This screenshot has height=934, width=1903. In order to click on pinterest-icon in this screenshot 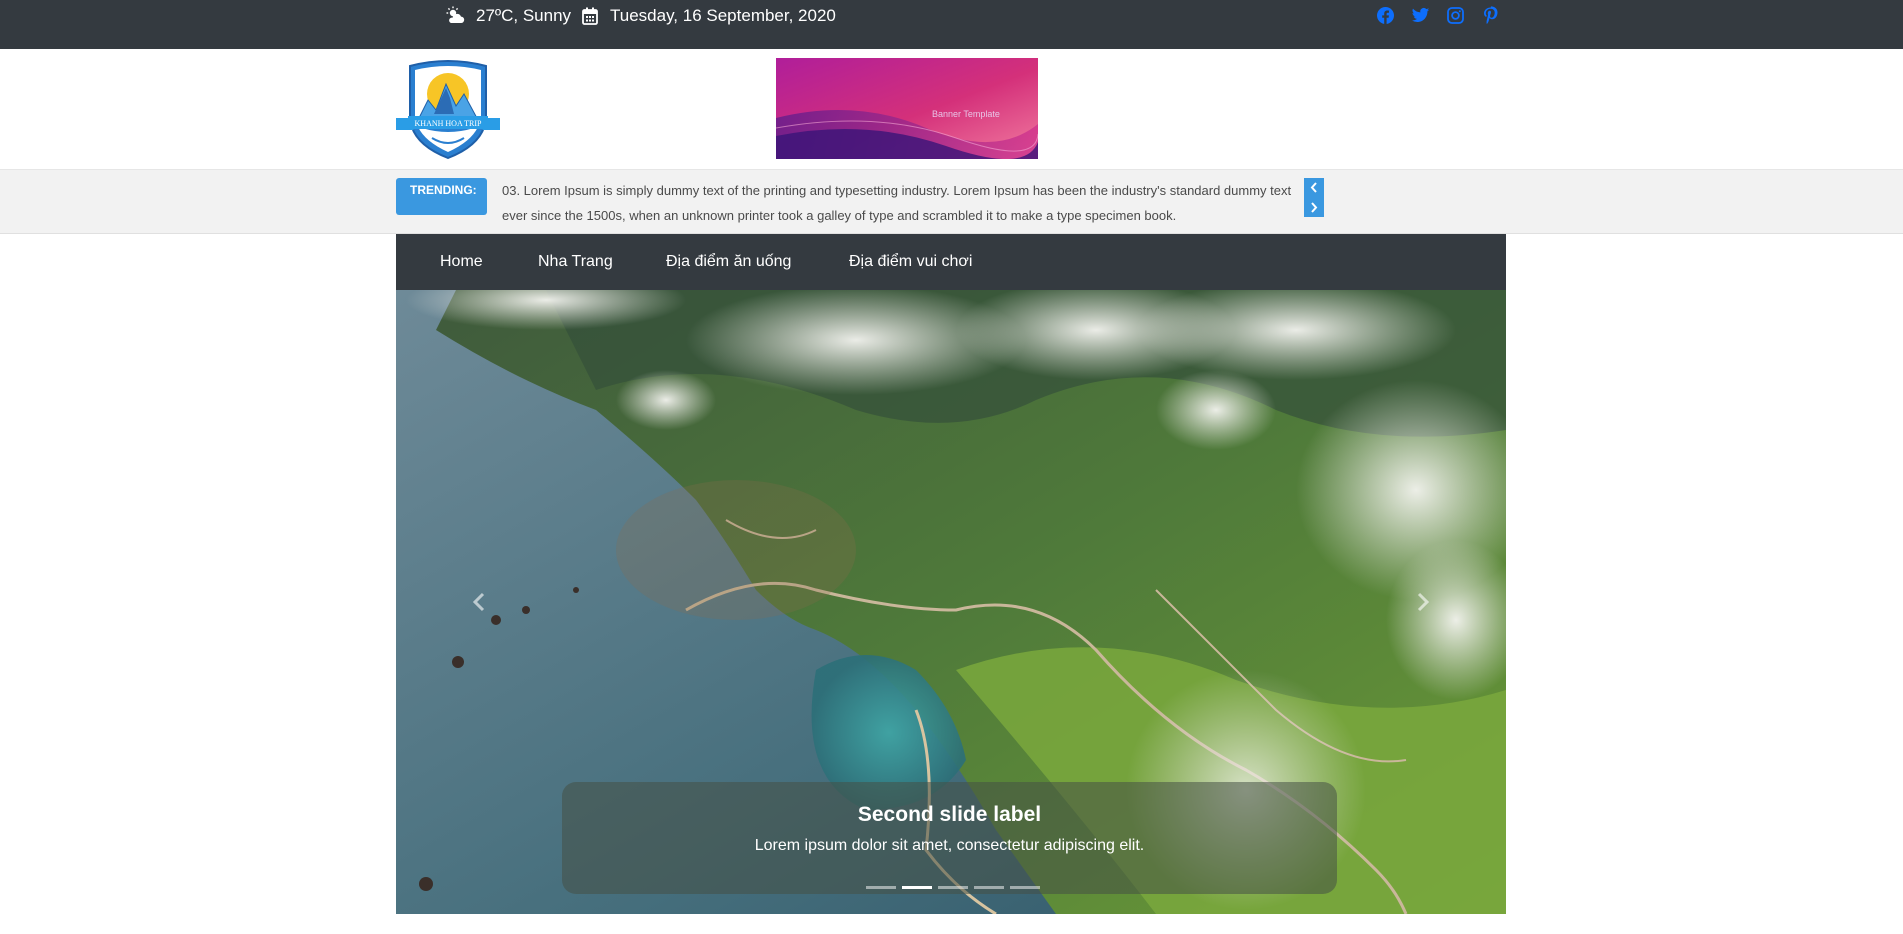, I will do `click(1490, 15)`.